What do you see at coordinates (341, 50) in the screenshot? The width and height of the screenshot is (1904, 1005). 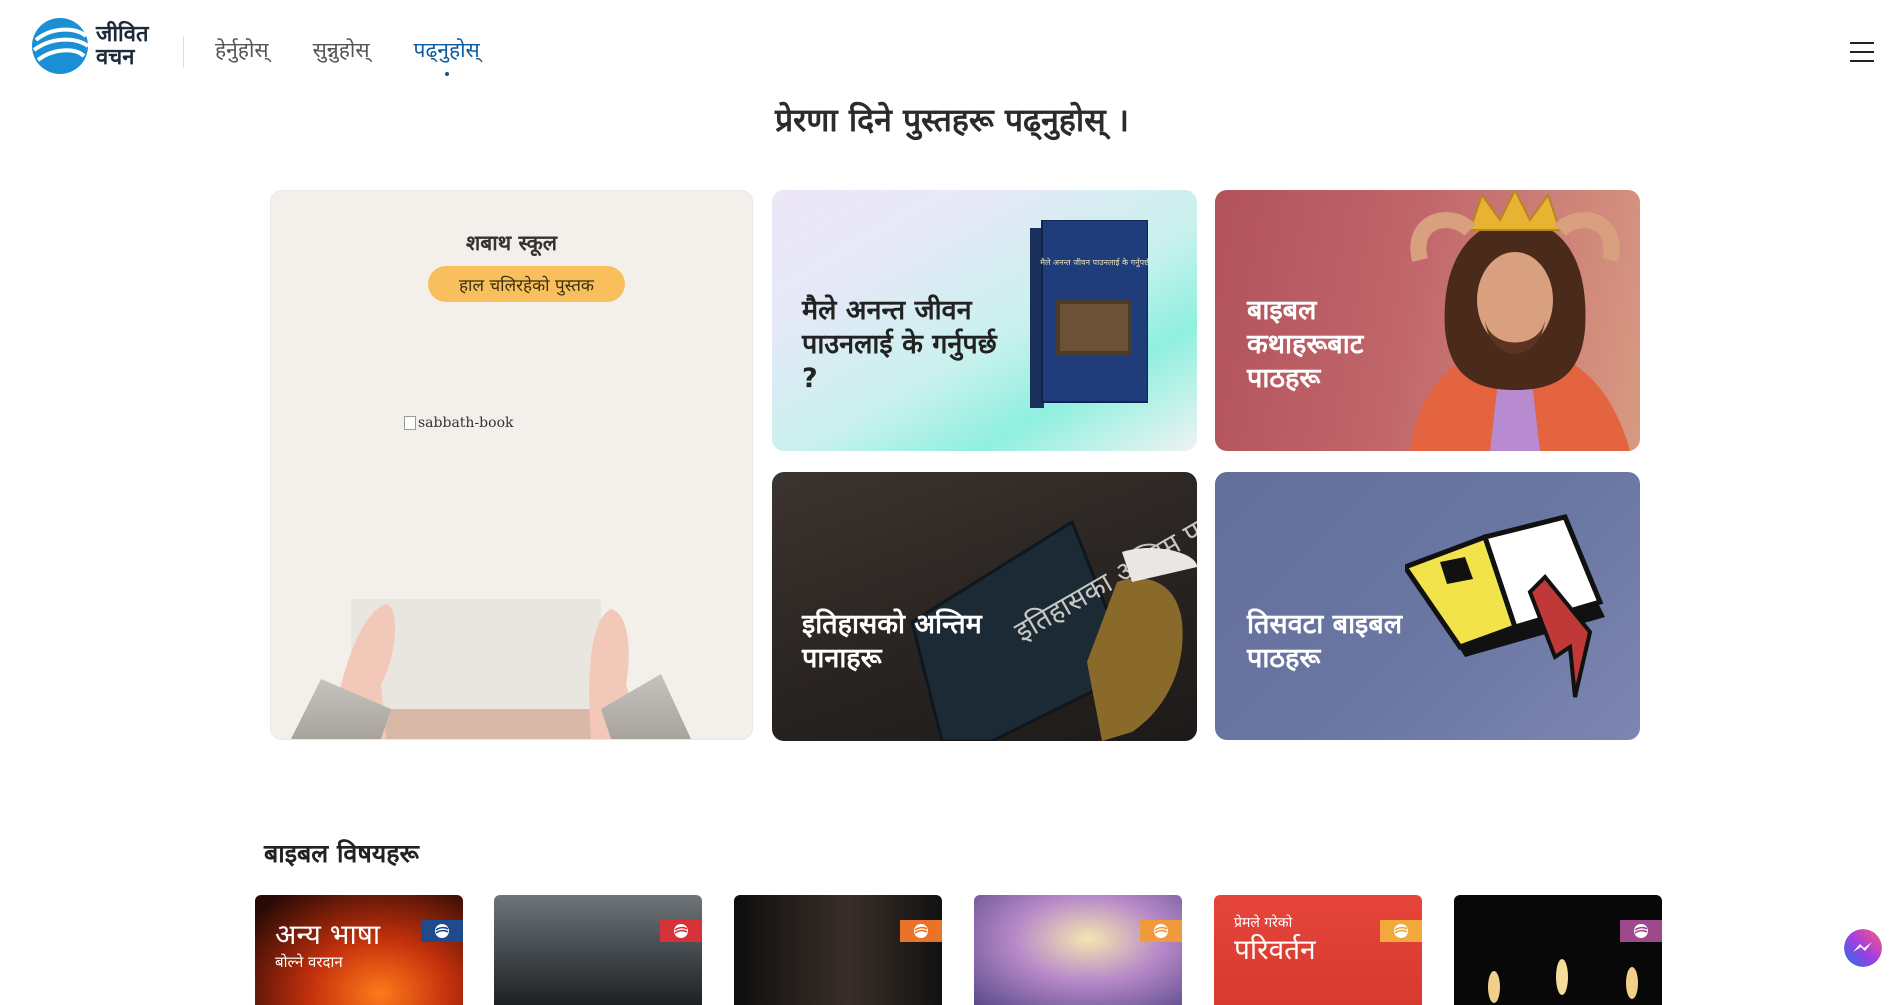 I see `nav-listen: सुन्नुहोस्` at bounding box center [341, 50].